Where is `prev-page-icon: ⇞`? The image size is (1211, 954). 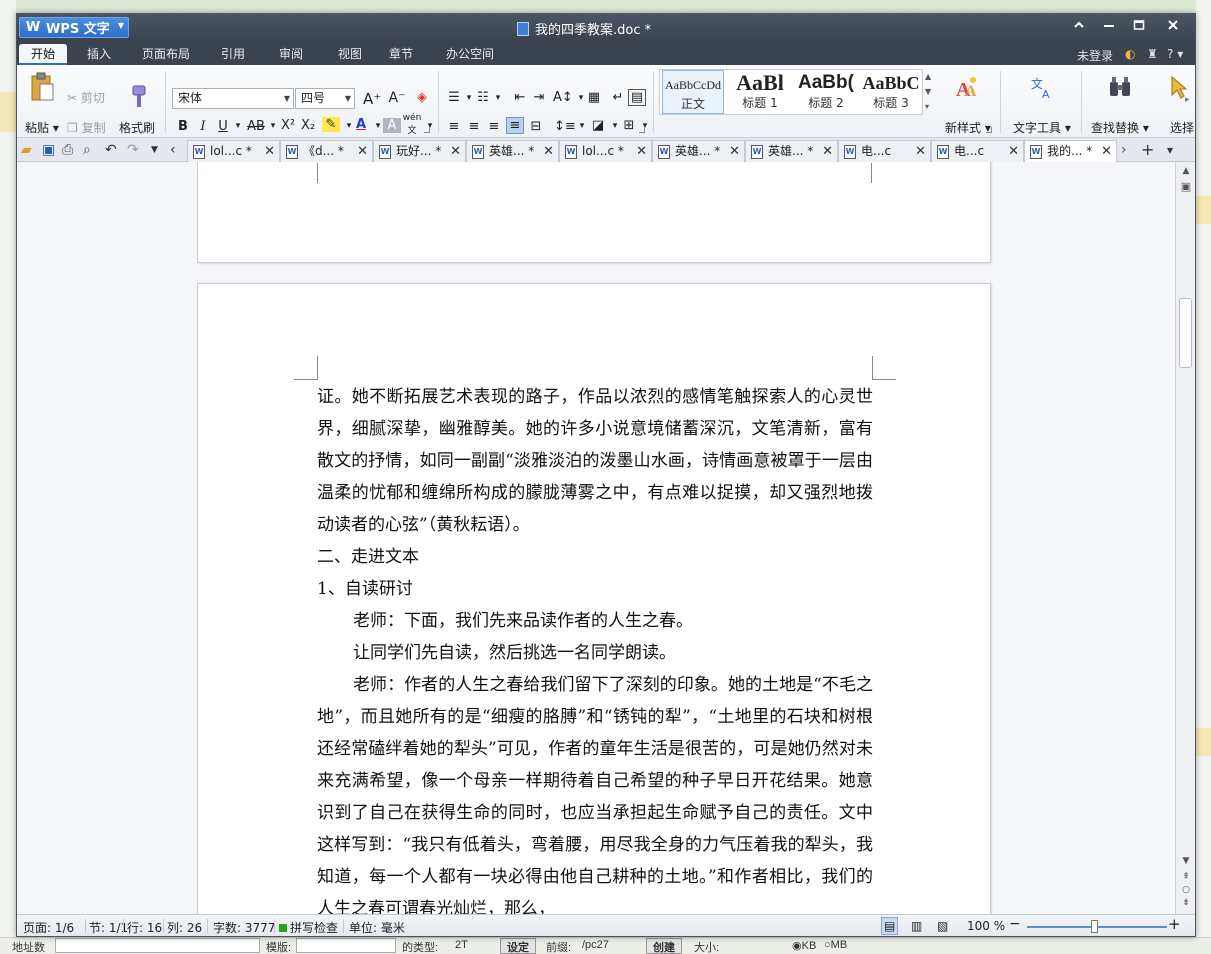 prev-page-icon: ⇞ is located at coordinates (1185, 877).